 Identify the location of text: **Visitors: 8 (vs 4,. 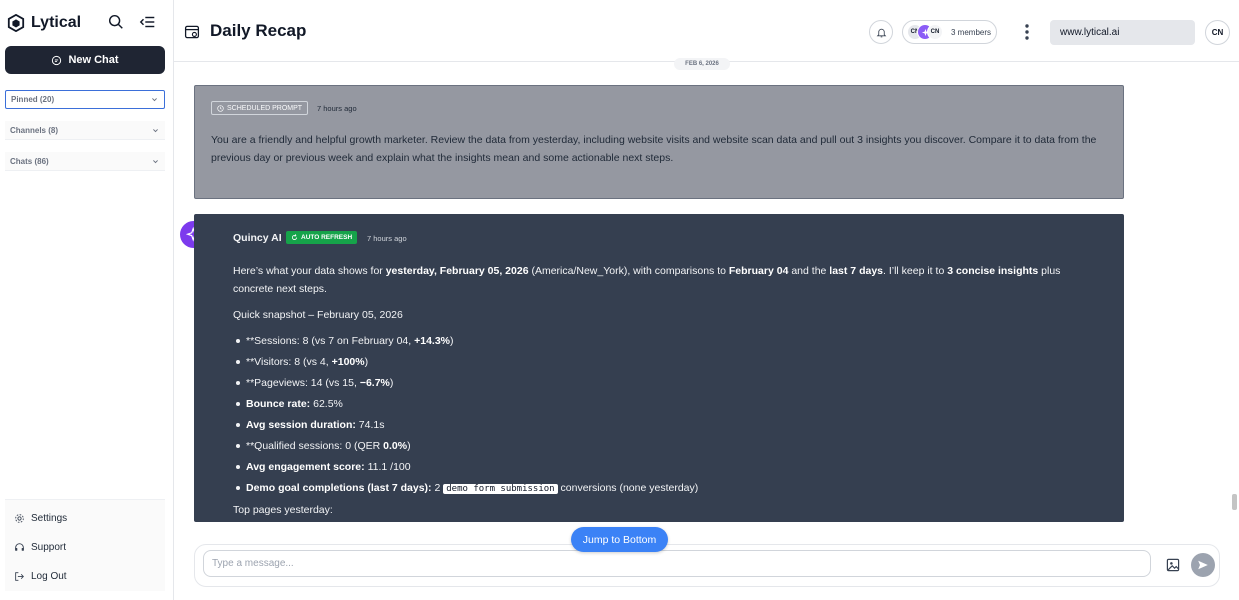
(289, 362).